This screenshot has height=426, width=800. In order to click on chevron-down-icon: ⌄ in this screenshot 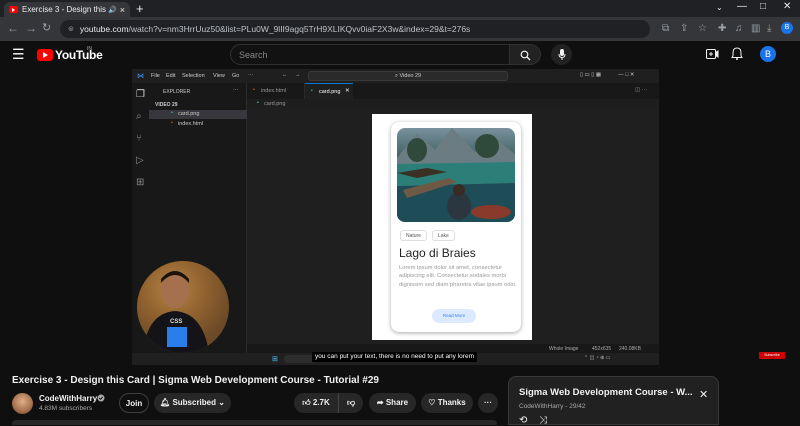, I will do `click(221, 402)`.